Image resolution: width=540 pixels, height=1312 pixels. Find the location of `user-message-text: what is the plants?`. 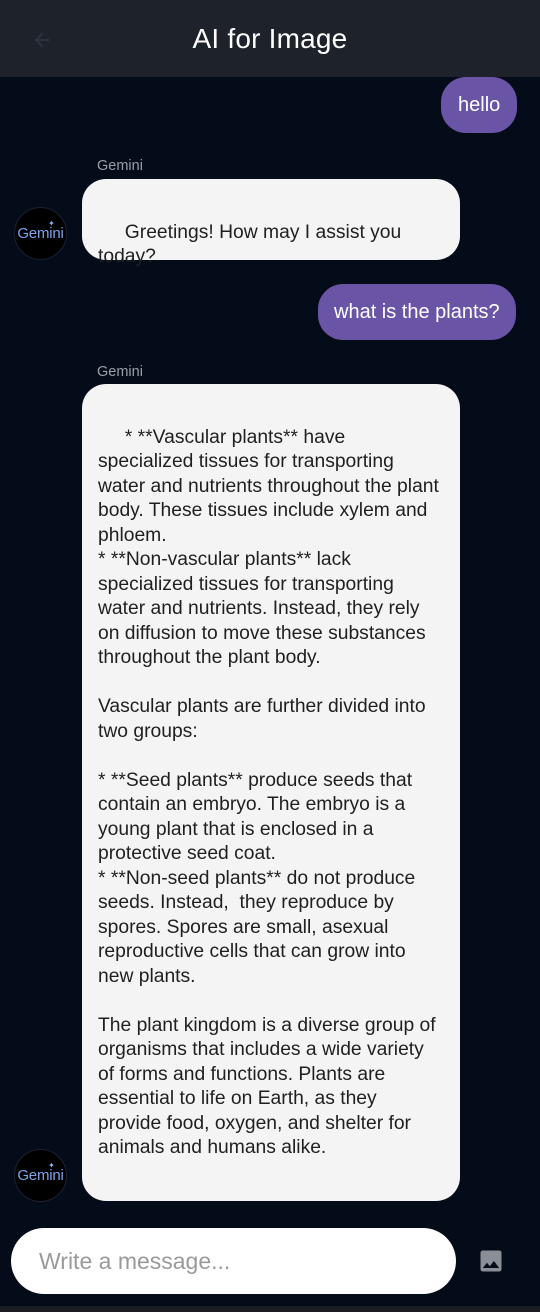

user-message-text: what is the plants? is located at coordinates (417, 311).